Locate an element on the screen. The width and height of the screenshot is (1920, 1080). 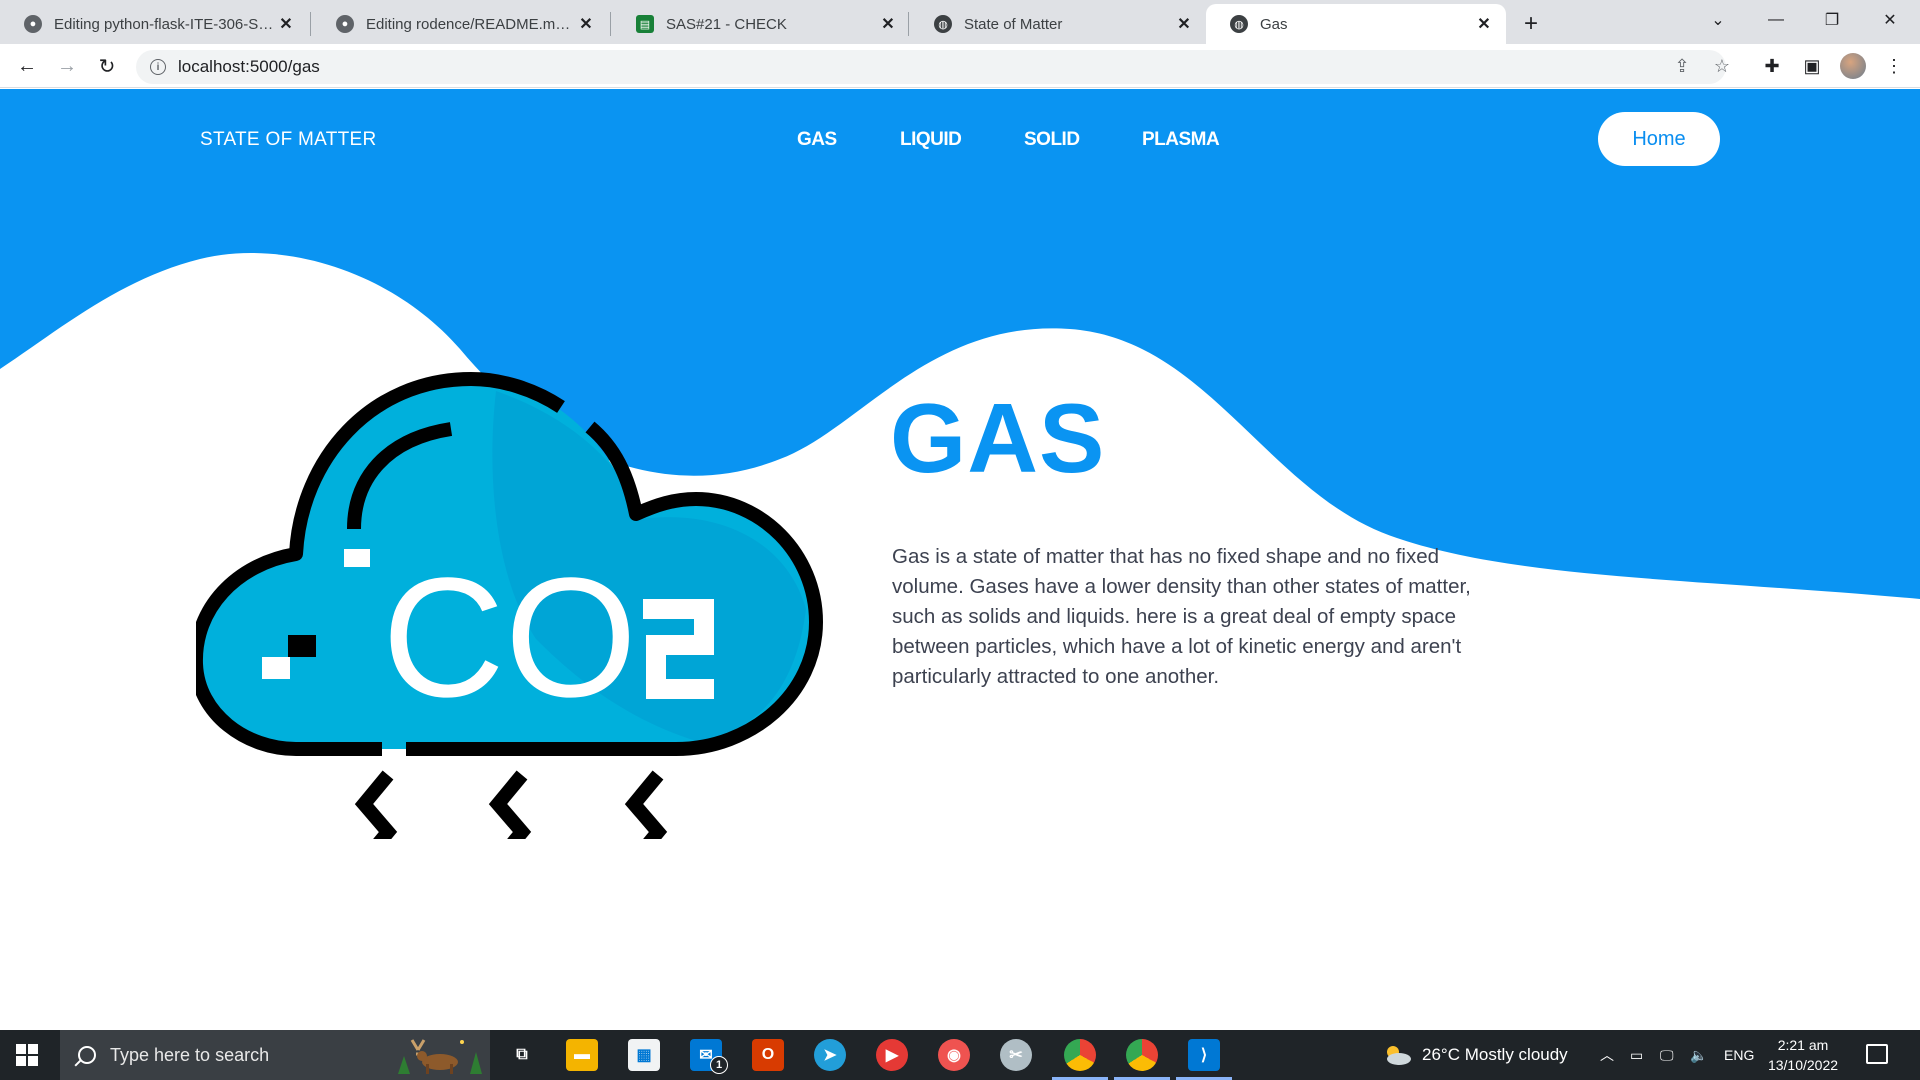
tab-1: ● Editing python-flask-ITE-306-SAS ✕ is located at coordinates (154, 24).